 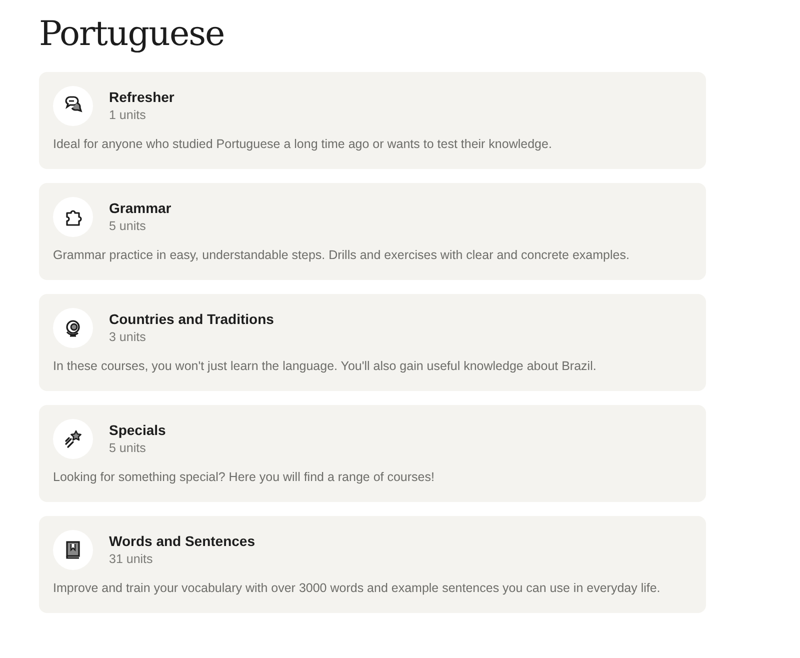 What do you see at coordinates (357, 588) in the screenshot?
I see `course-description: Improve and train your vocabulary with over 3000 words and example sentences you can use in everyday life.` at bounding box center [357, 588].